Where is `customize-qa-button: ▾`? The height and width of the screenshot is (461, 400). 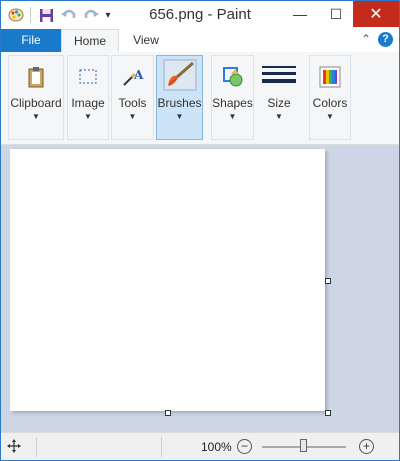 customize-qa-button: ▾ is located at coordinates (108, 15).